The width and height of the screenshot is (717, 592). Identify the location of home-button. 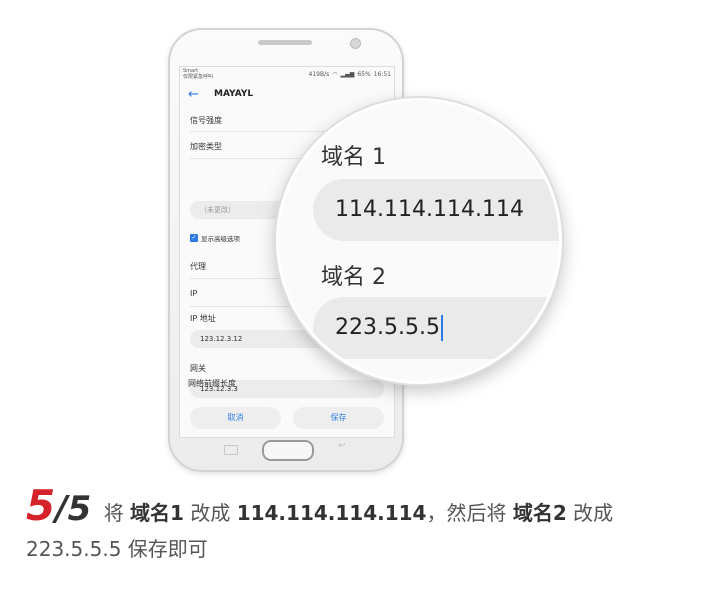
(288, 450).